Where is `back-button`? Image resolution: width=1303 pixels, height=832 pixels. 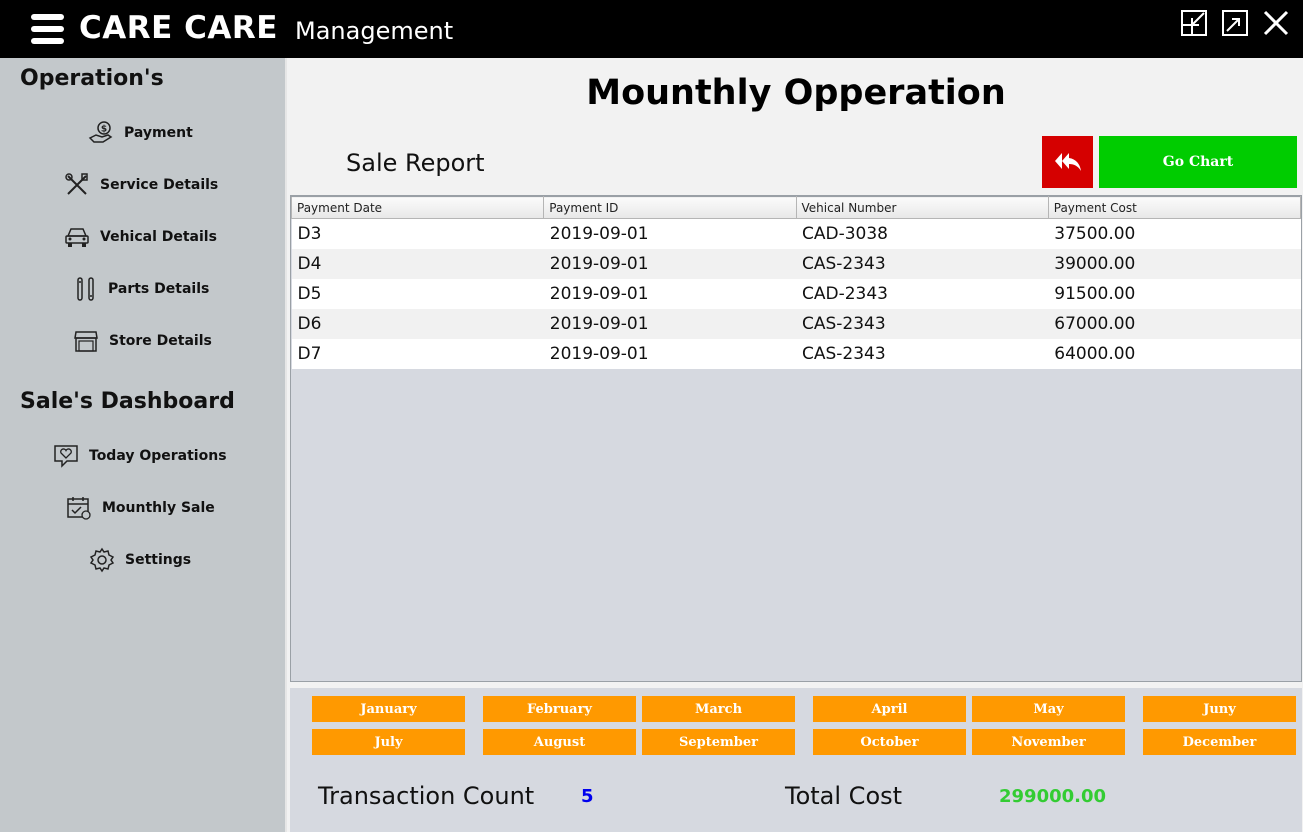
back-button is located at coordinates (1067, 162).